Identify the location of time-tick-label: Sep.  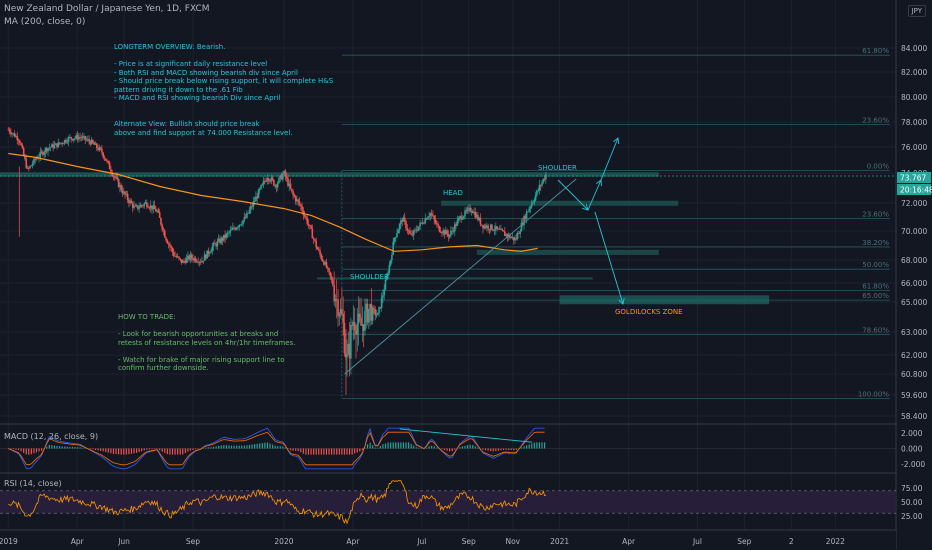
(744, 541).